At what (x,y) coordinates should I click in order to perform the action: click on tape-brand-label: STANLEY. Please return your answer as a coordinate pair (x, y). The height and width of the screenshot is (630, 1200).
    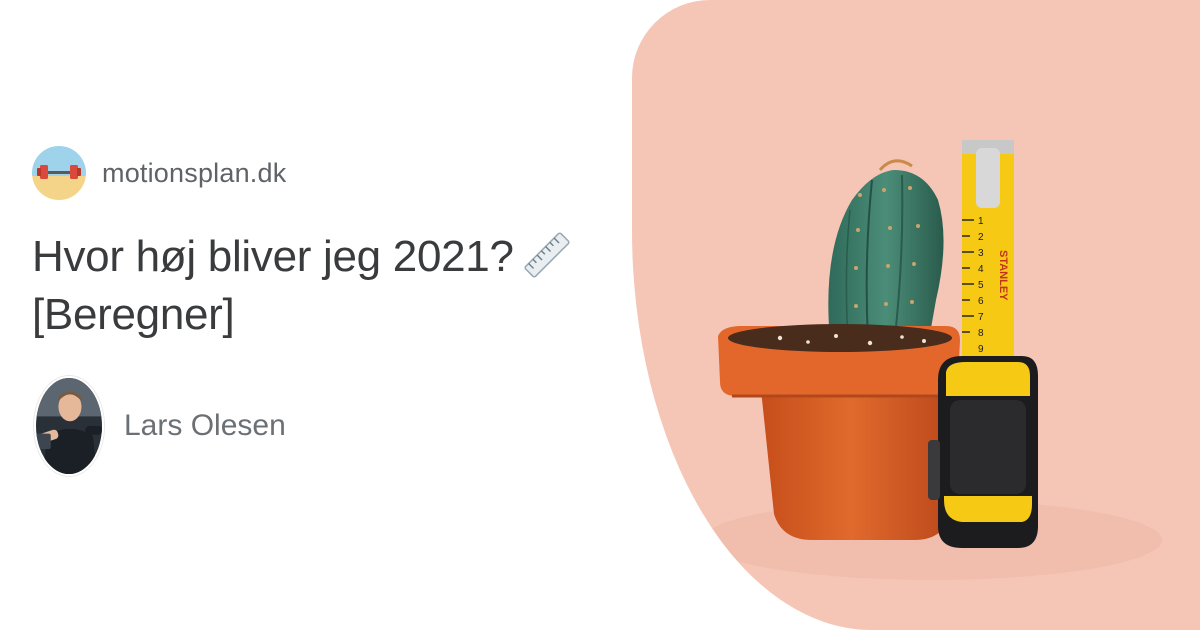
    Looking at the image, I should click on (1003, 275).